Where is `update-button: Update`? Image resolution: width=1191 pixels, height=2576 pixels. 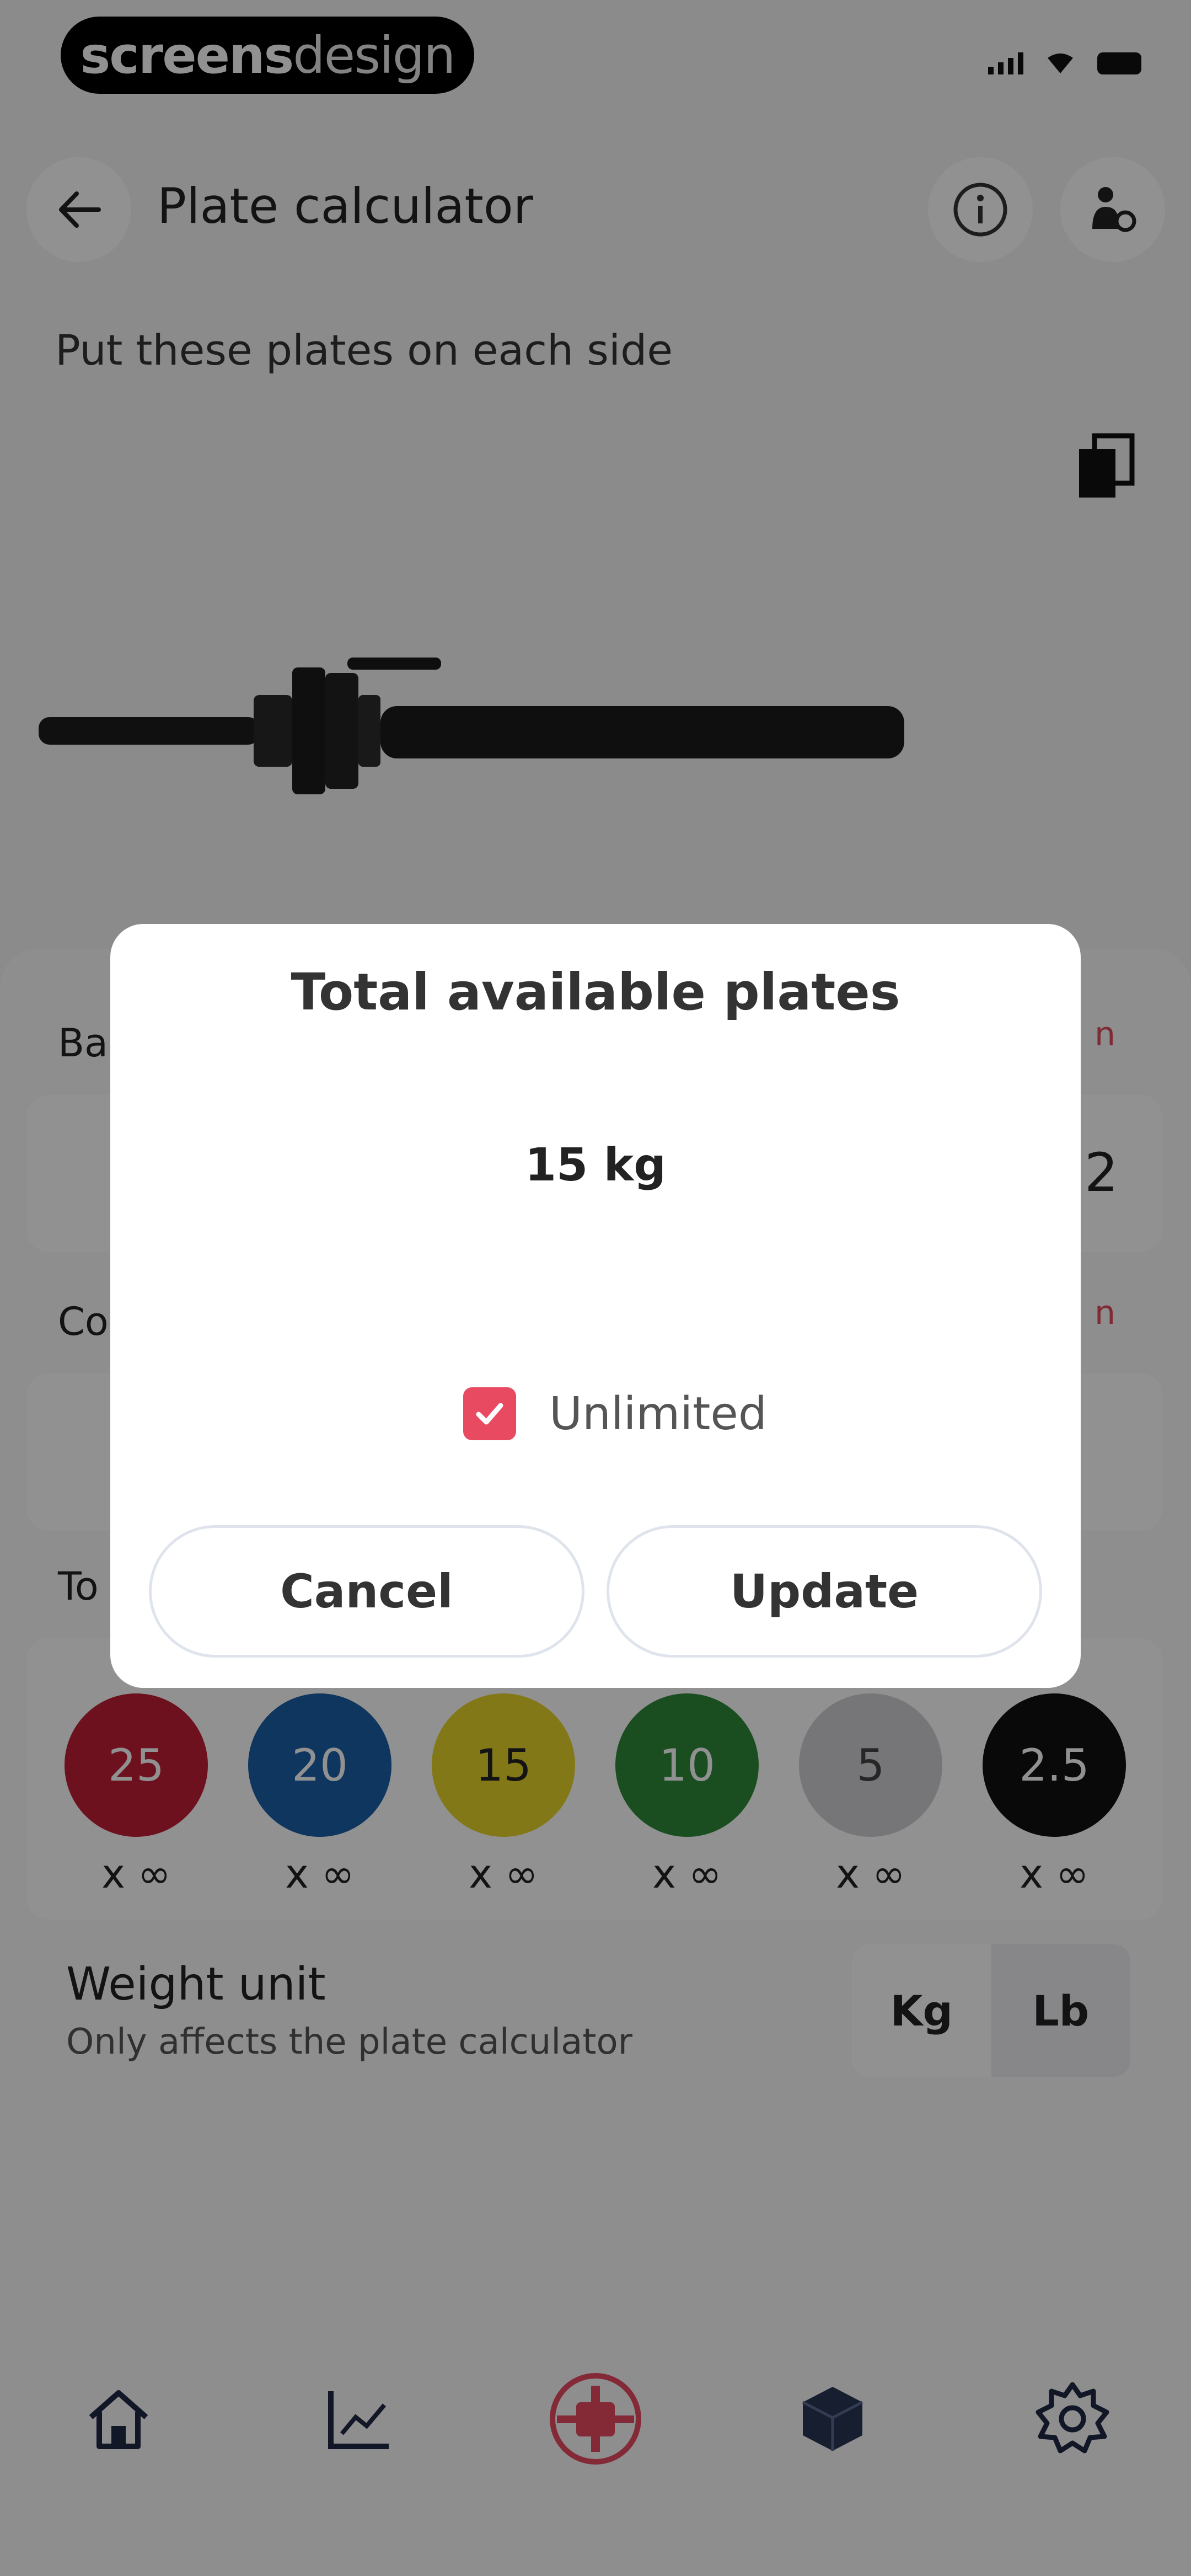
update-button: Update is located at coordinates (825, 1591).